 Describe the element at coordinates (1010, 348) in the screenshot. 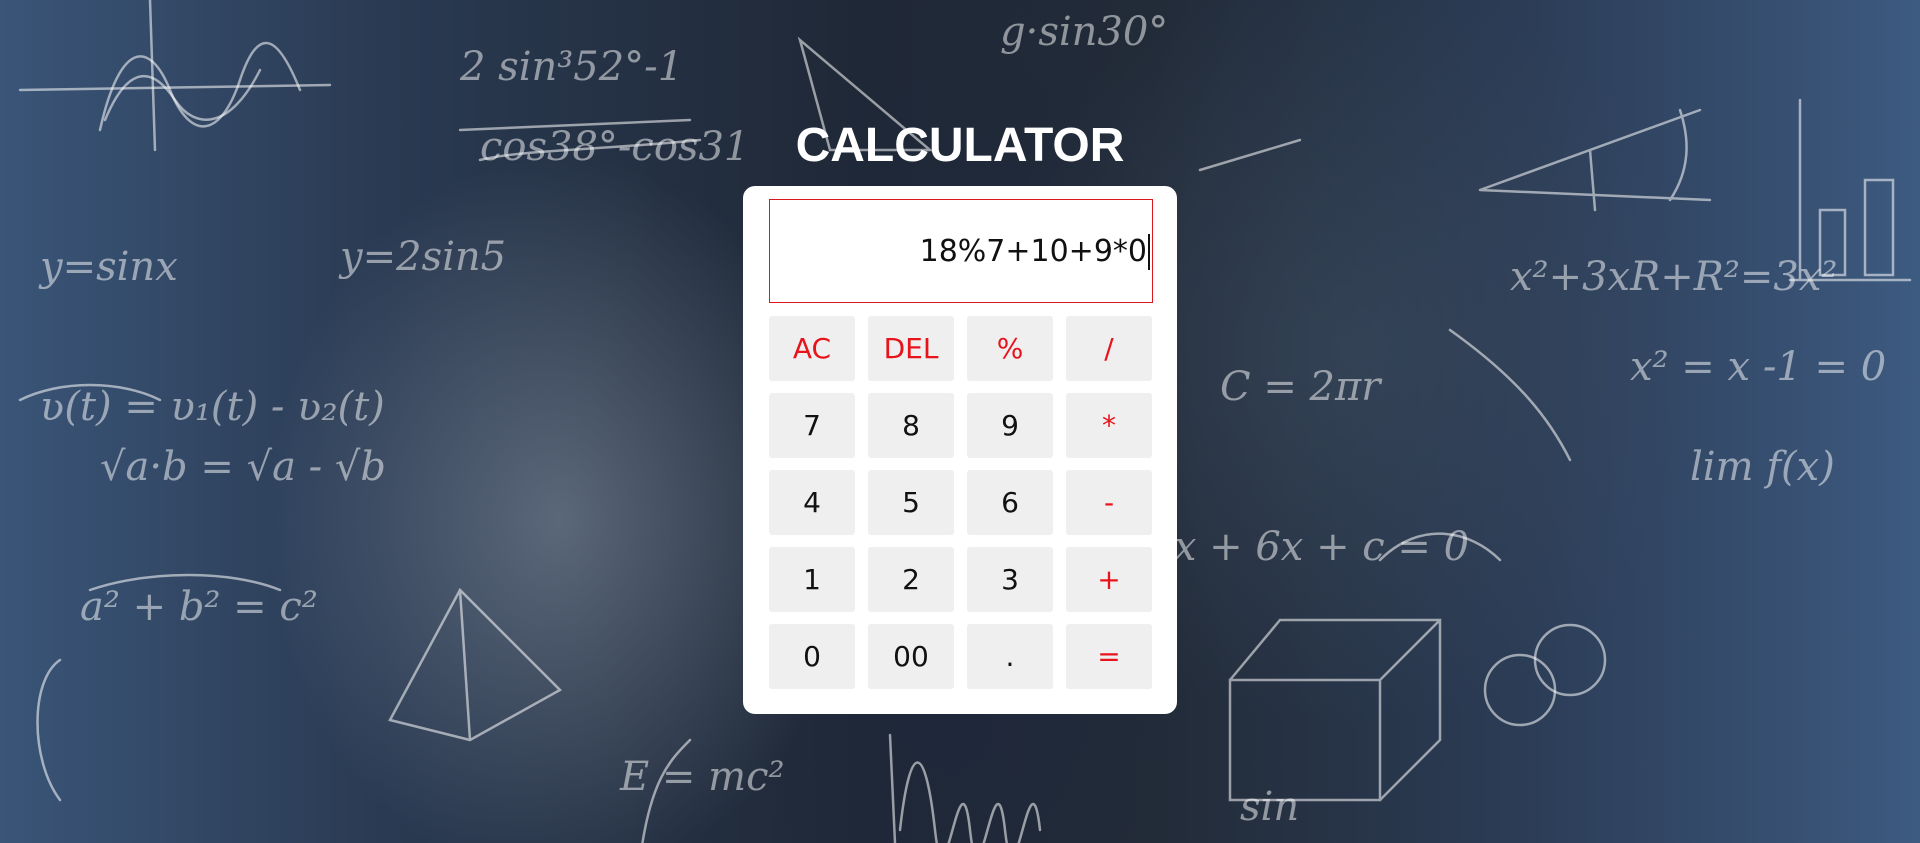

I see `modulo-button: %` at that location.